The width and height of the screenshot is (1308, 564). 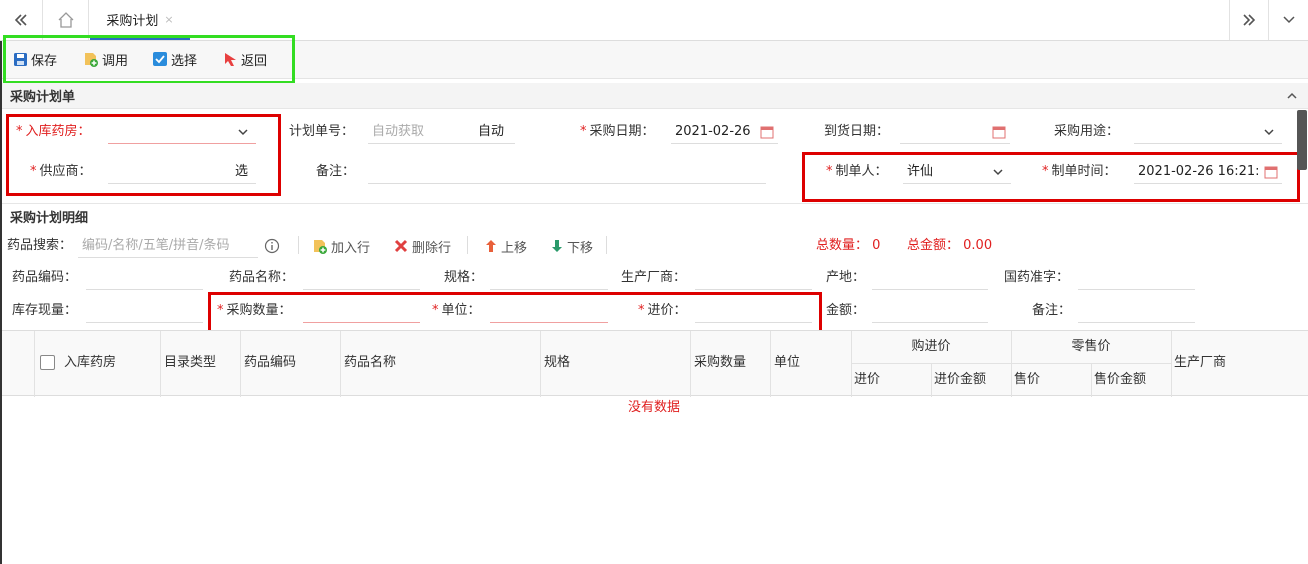 I want to click on supplier-field: 选, so click(x=182, y=172).